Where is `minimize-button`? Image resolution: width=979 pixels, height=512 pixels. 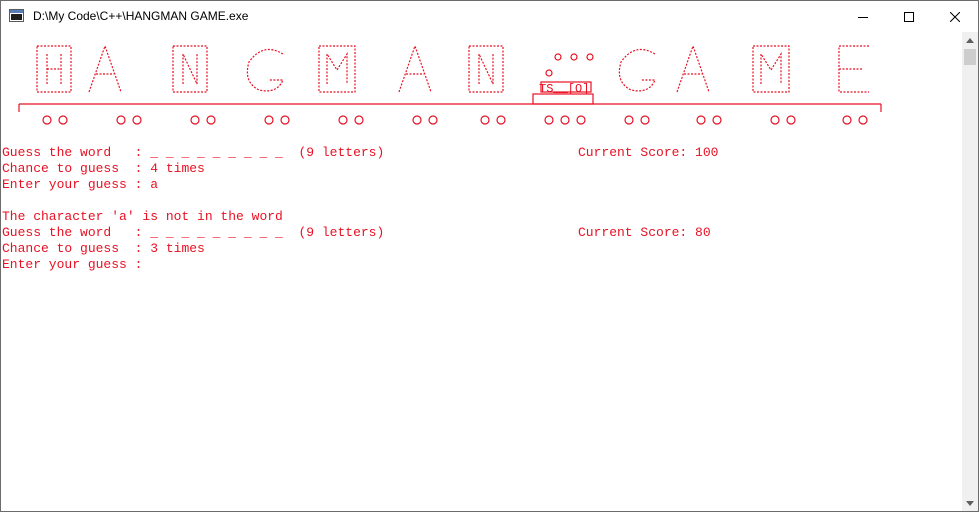 minimize-button is located at coordinates (863, 16).